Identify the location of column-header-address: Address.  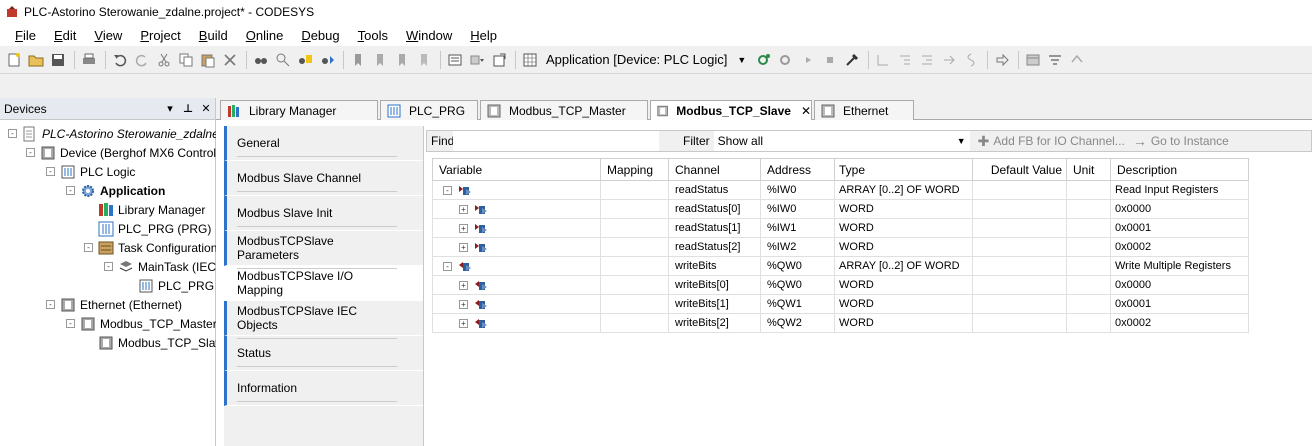
(797, 169).